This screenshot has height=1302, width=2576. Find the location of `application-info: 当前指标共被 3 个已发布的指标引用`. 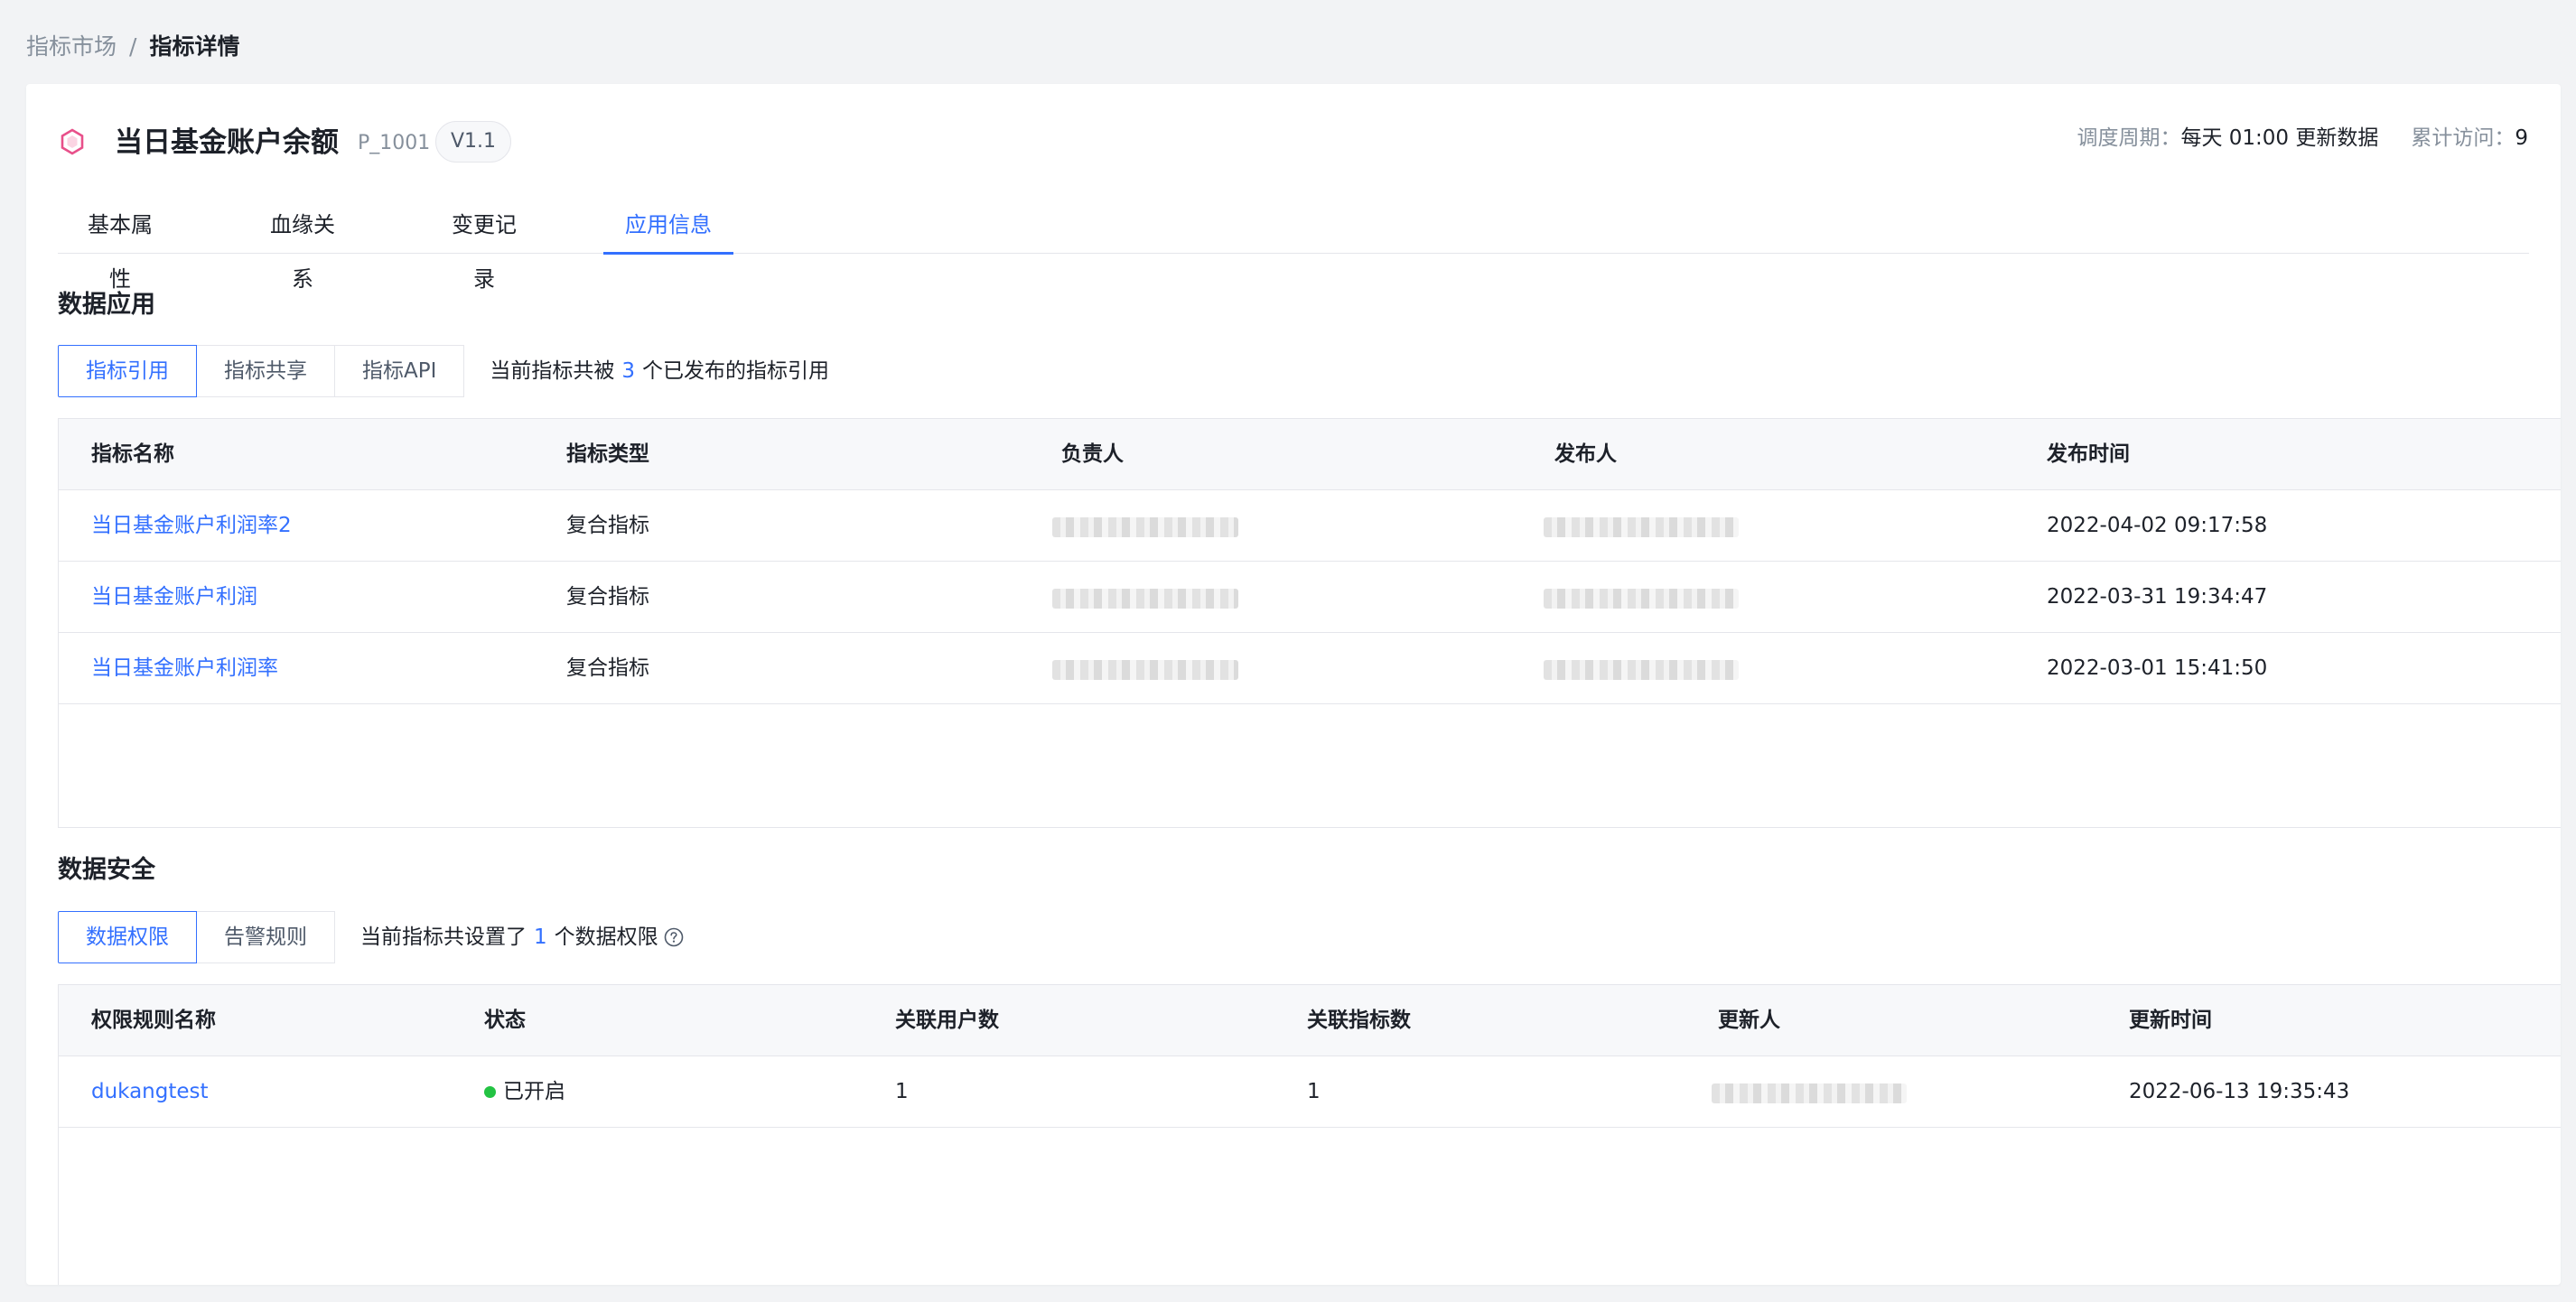

application-info: 当前指标共被 3 个已发布的指标引用 is located at coordinates (659, 371).